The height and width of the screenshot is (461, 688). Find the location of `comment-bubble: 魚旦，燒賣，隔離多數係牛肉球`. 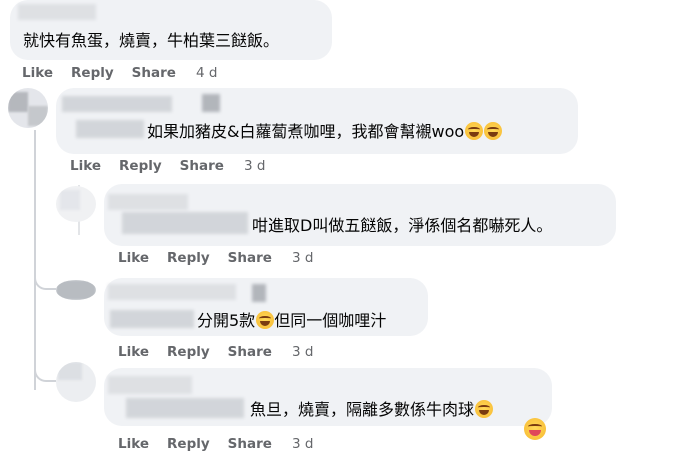

comment-bubble: 魚旦，燒賣，隔離多數係牛肉球 is located at coordinates (328, 404).